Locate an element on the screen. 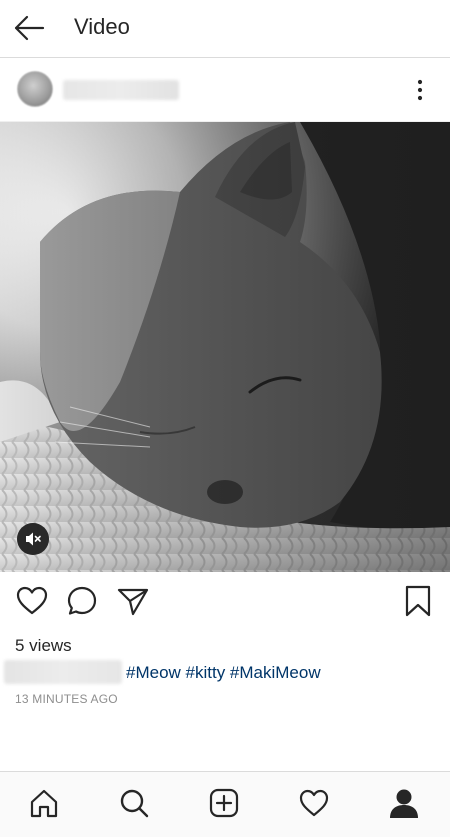 This screenshot has width=450, height=837. avatar is located at coordinates (35, 89).